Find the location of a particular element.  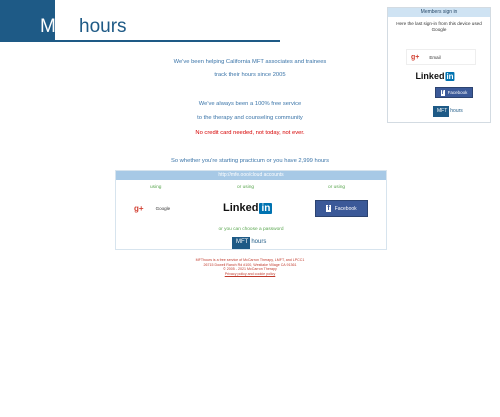

hero-line-3: We've always been a 100% free service is located at coordinates (250, 104).